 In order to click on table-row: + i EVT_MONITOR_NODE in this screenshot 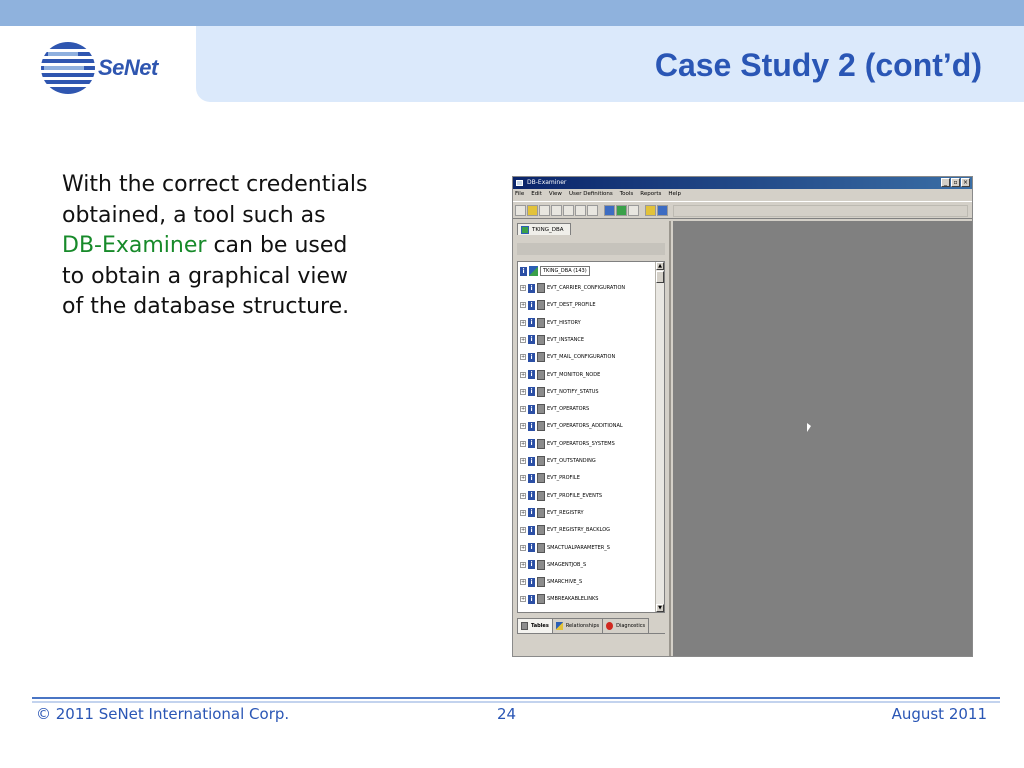, I will do `click(560, 375)`.